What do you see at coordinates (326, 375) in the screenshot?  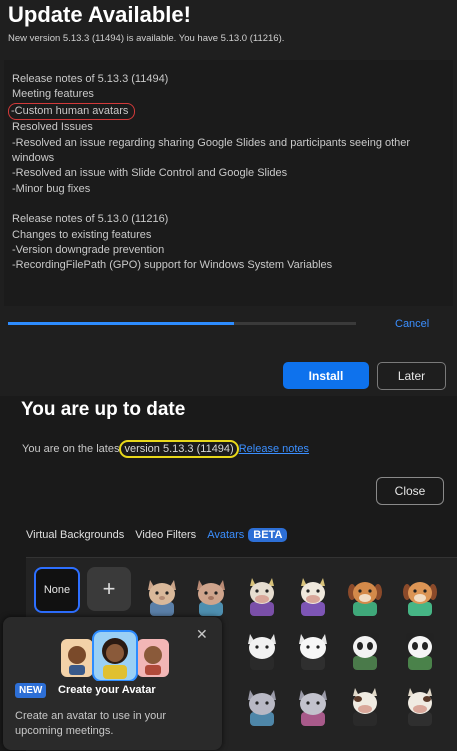 I see `install-button: Install` at bounding box center [326, 375].